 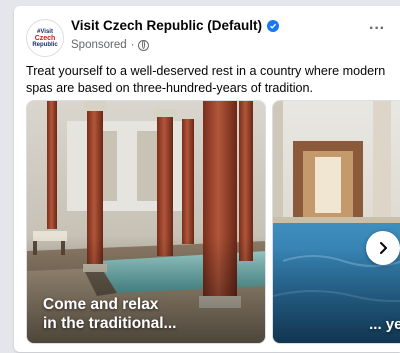 I want to click on more-options-icon: ···, so click(x=377, y=28).